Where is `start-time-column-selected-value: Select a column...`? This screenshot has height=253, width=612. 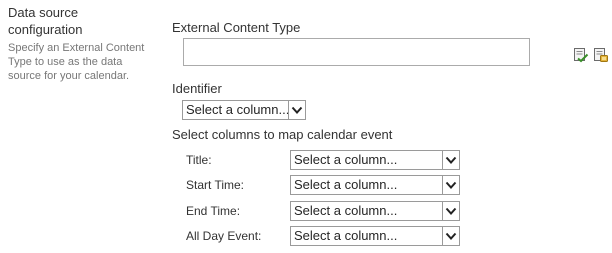 start-time-column-selected-value: Select a column... is located at coordinates (346, 184).